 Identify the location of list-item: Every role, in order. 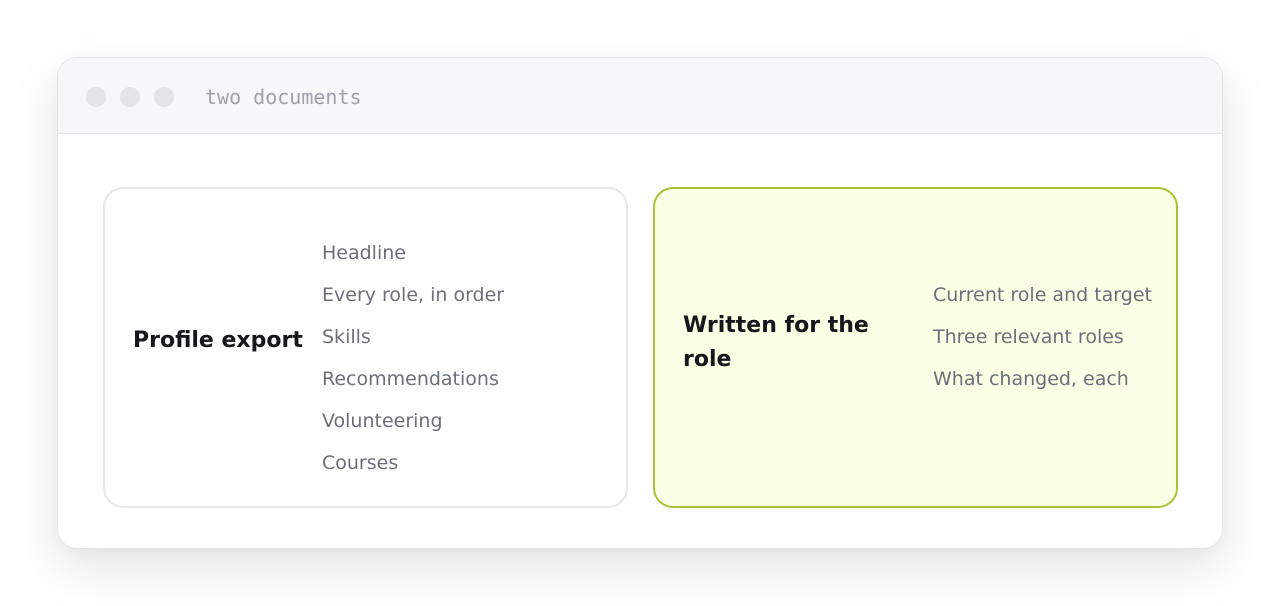
(413, 295).